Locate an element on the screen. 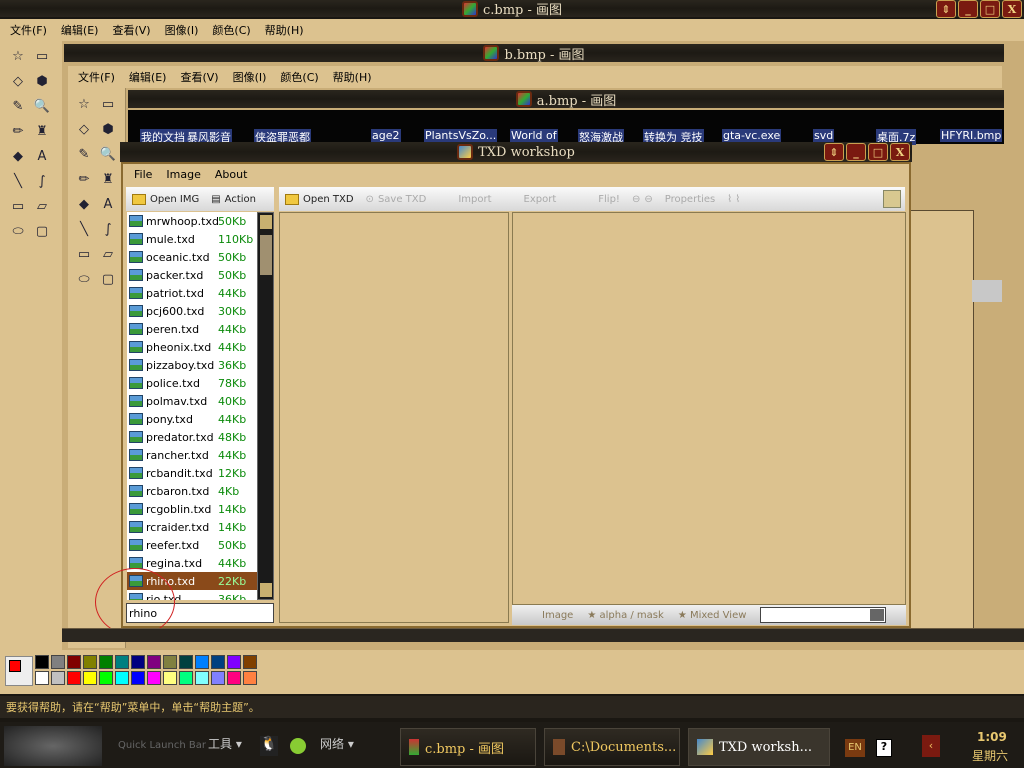 The image size is (1024, 768). desktop-icon-label: HFYRI.bmp is located at coordinates (971, 135).